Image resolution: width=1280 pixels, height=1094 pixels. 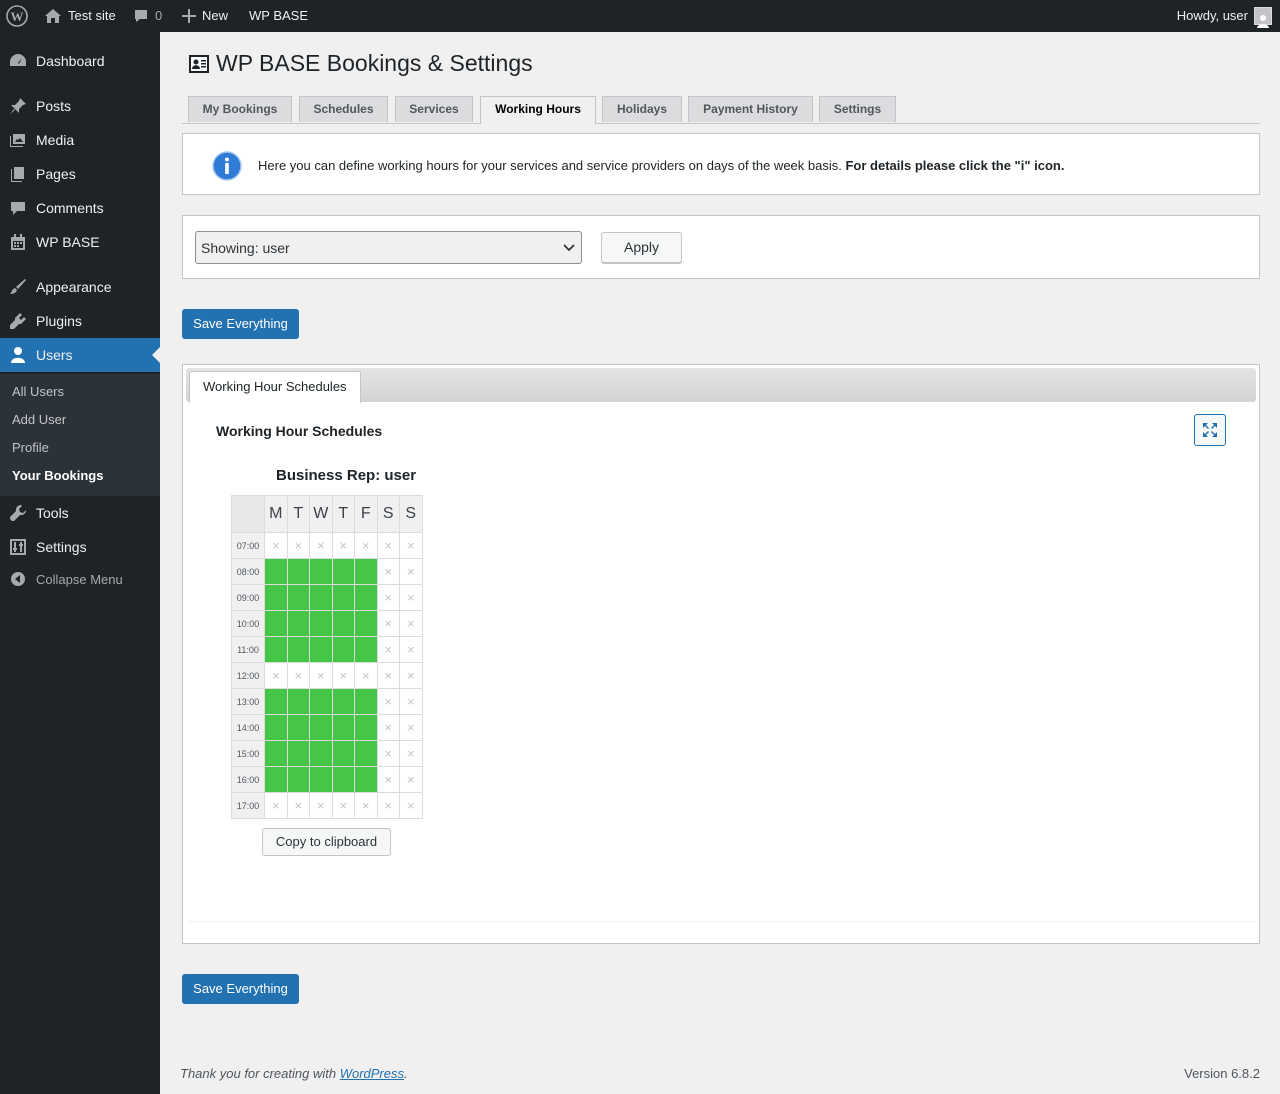 What do you see at coordinates (240, 989) in the screenshot?
I see `save-everything-button-bottom: Save Everything` at bounding box center [240, 989].